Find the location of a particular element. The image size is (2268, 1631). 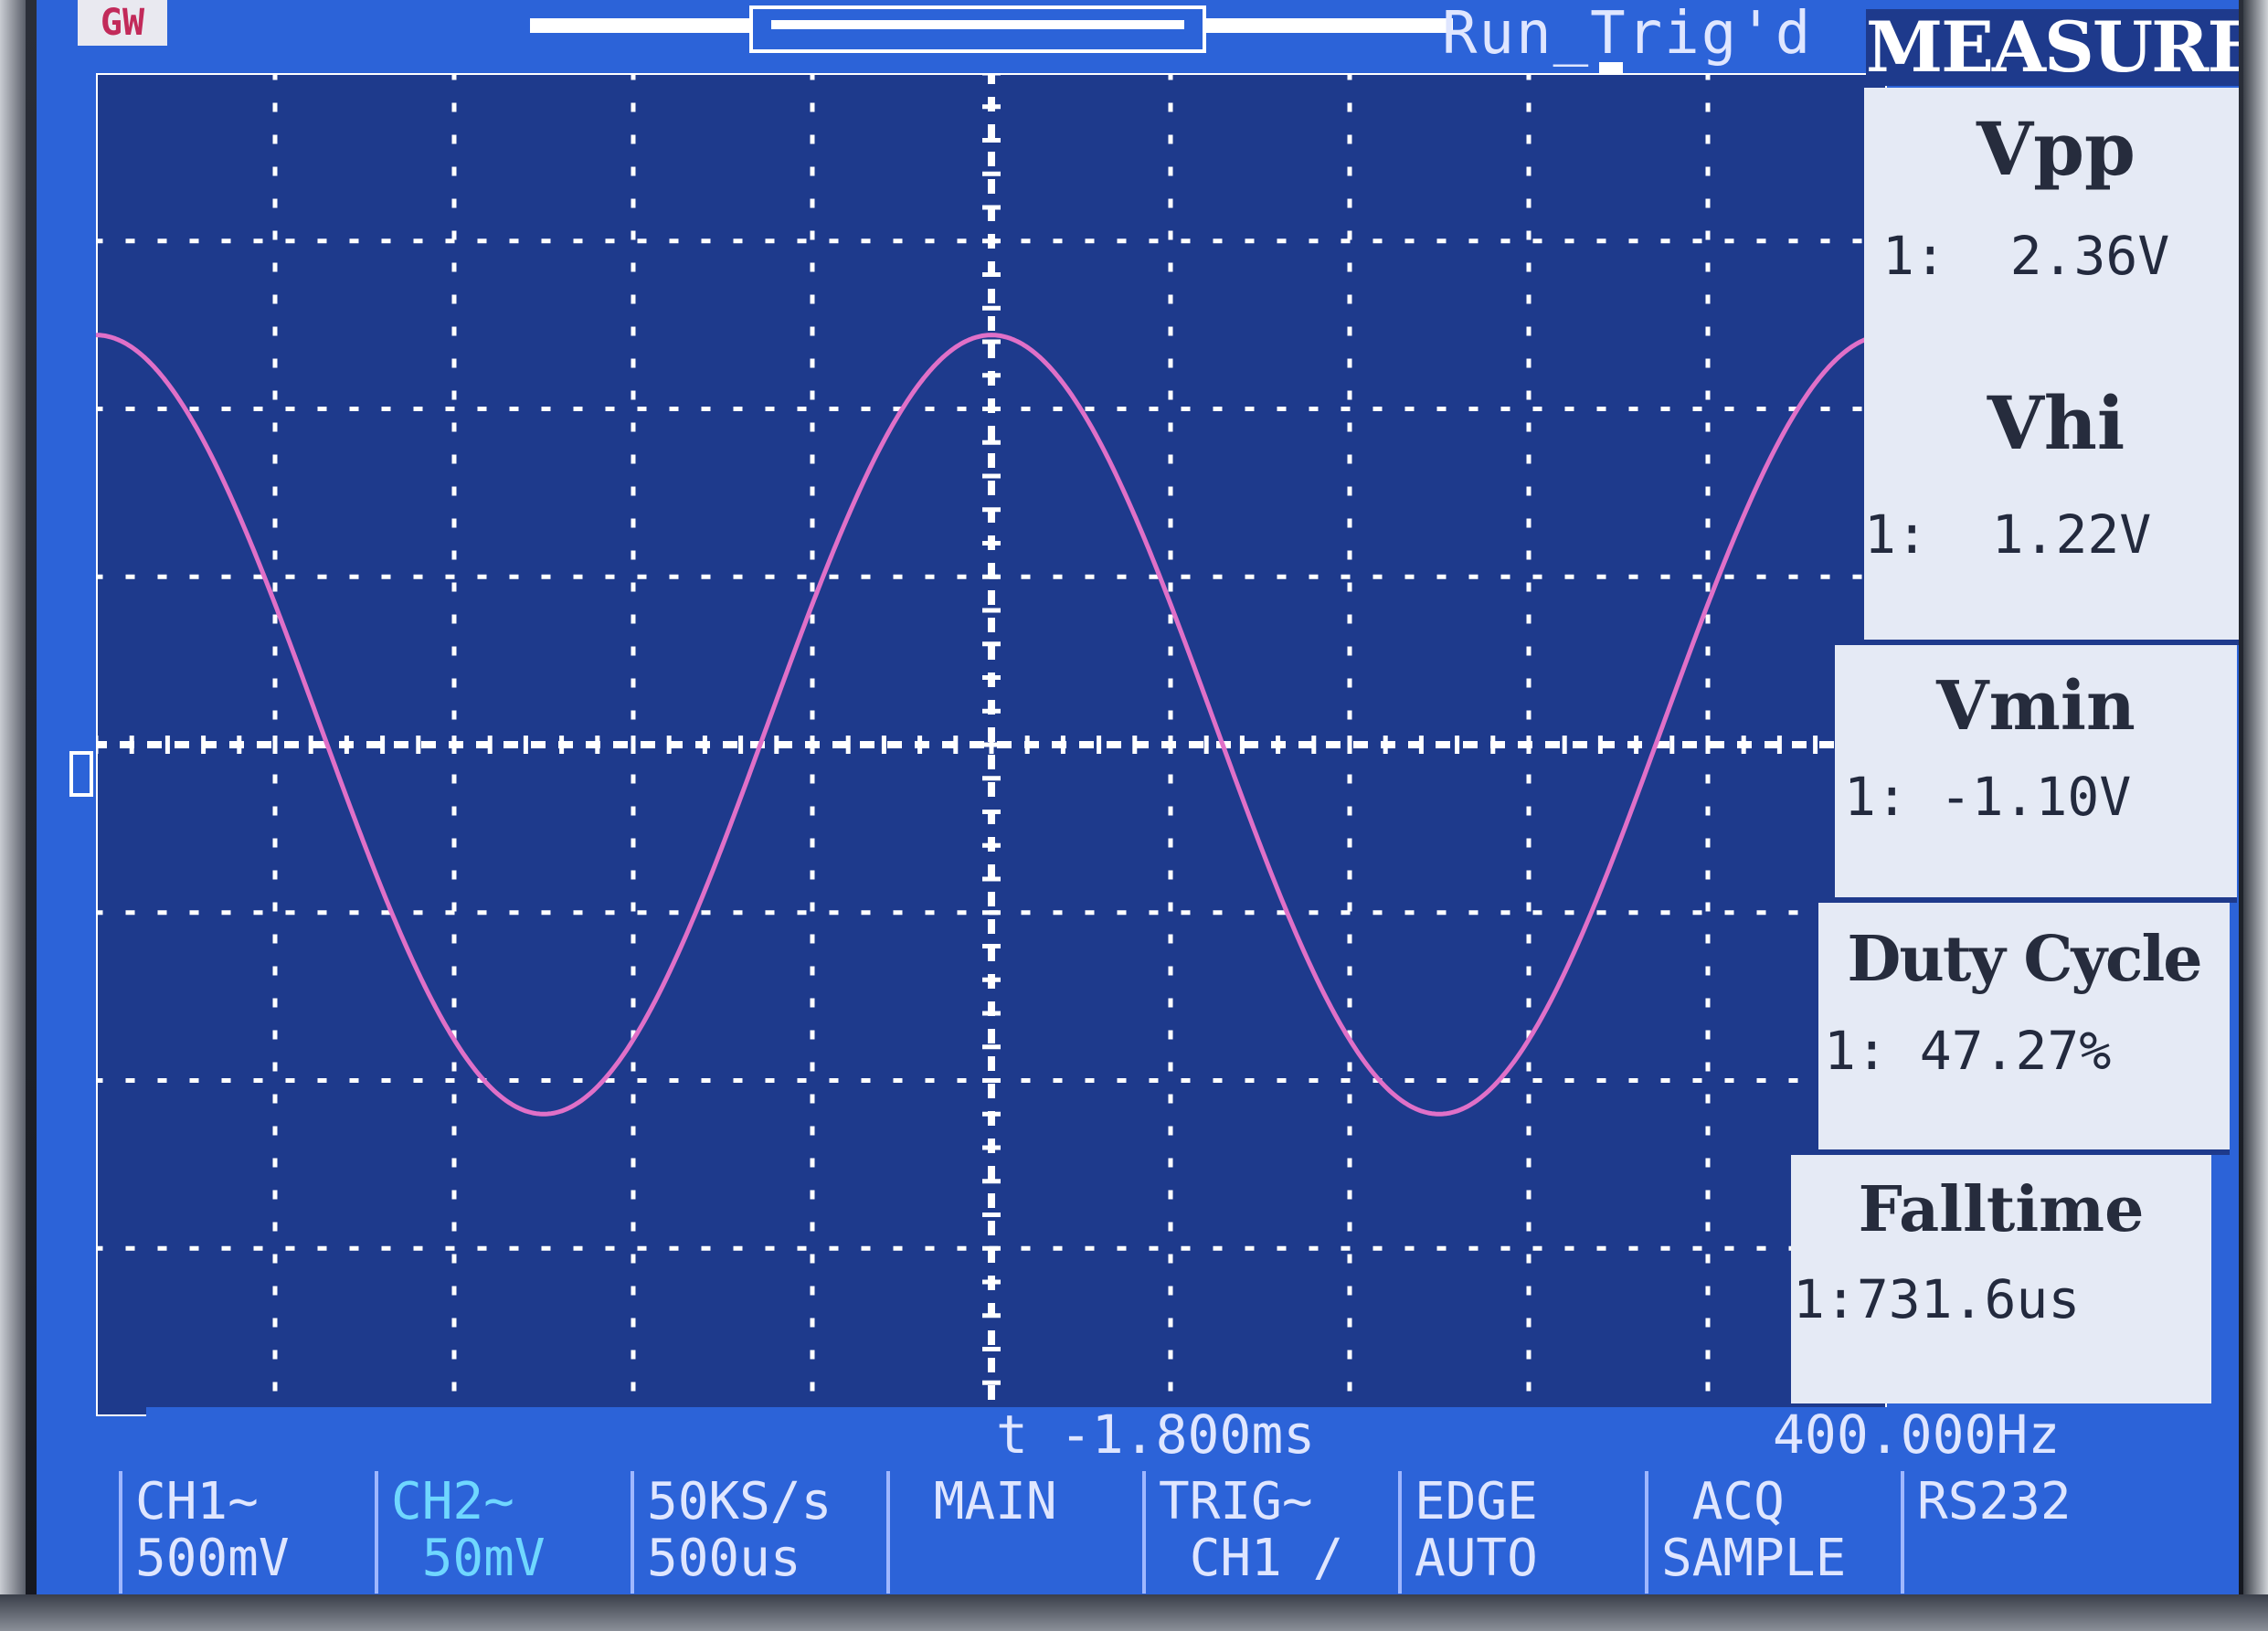

softkey-ch1: CH1∼ 500mV is located at coordinates (247, 1532).